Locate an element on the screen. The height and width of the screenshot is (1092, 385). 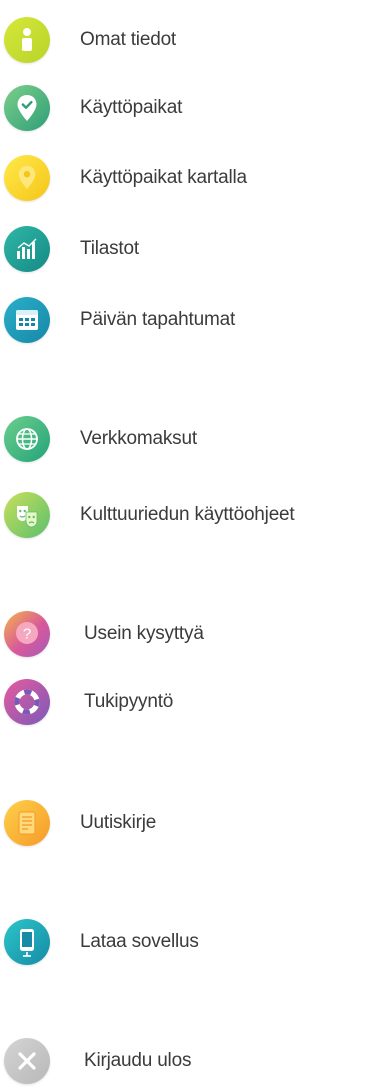
theater-masks-info-icon is located at coordinates (27, 515).